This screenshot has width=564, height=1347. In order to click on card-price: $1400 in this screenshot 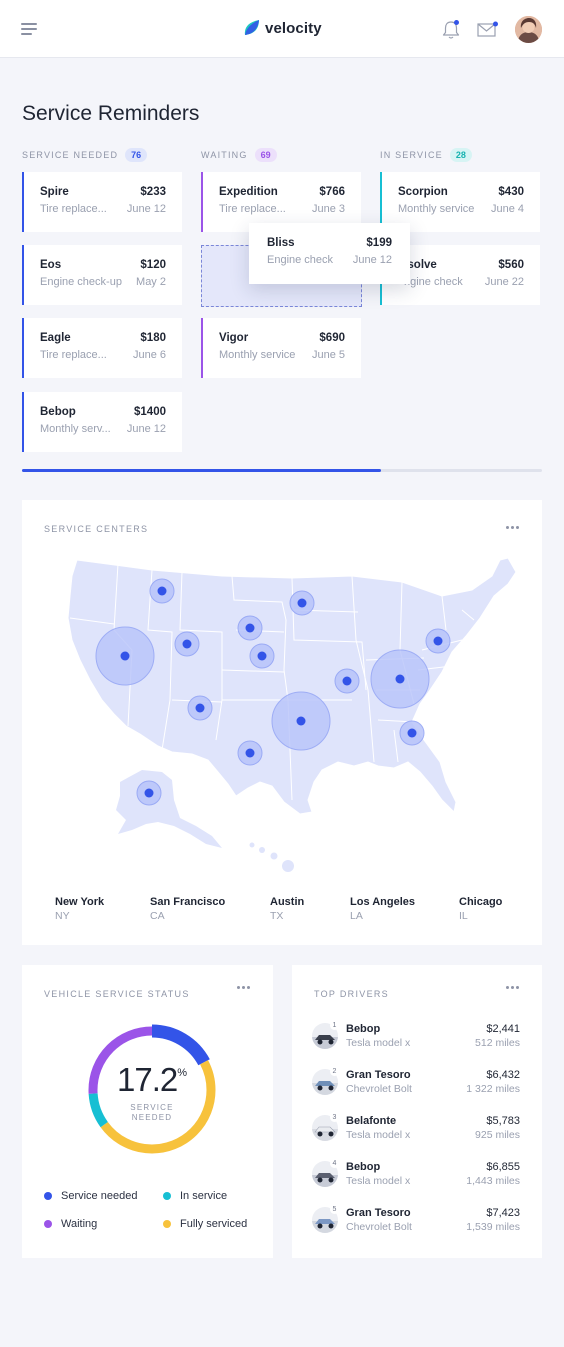, I will do `click(150, 412)`.